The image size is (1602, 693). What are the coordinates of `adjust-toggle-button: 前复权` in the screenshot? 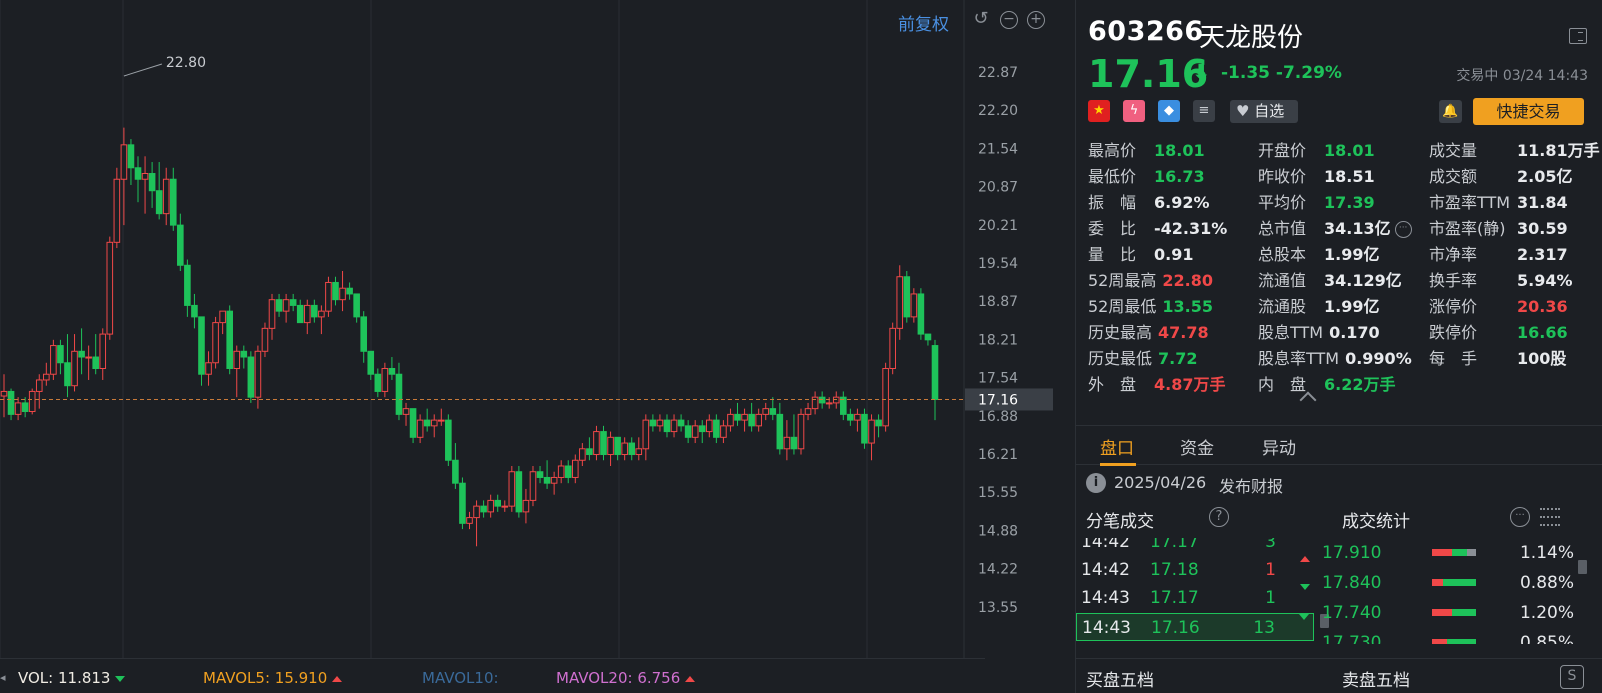 It's located at (923, 22).